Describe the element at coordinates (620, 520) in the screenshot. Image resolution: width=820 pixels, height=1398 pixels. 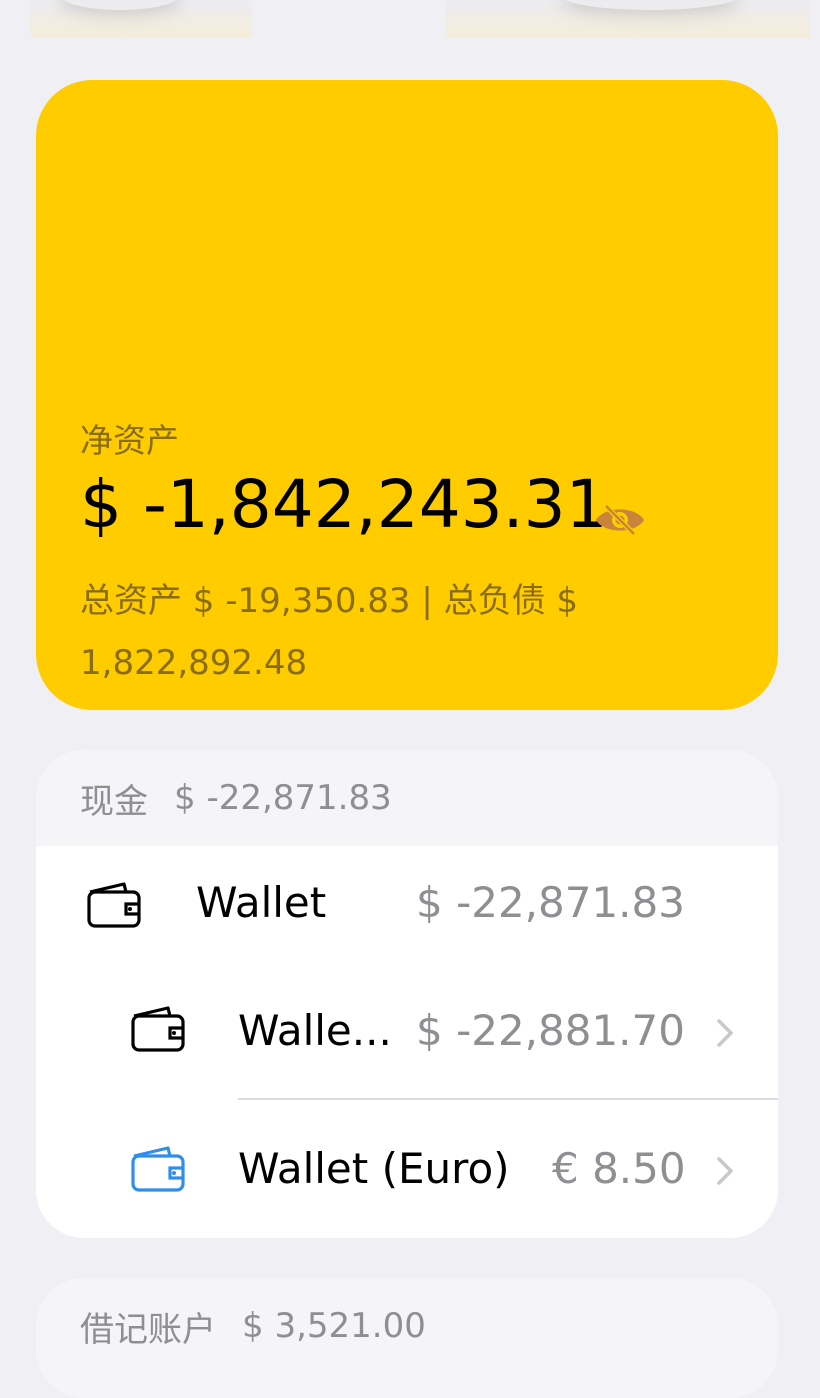
I see `eye-slash-icon` at that location.